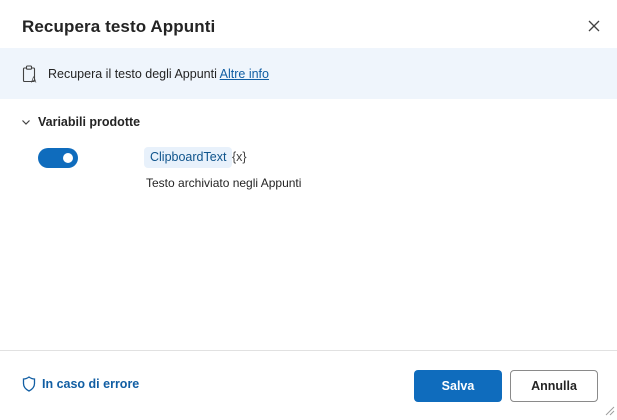  I want to click on variable-name-chip: ClipboardText, so click(188, 157).